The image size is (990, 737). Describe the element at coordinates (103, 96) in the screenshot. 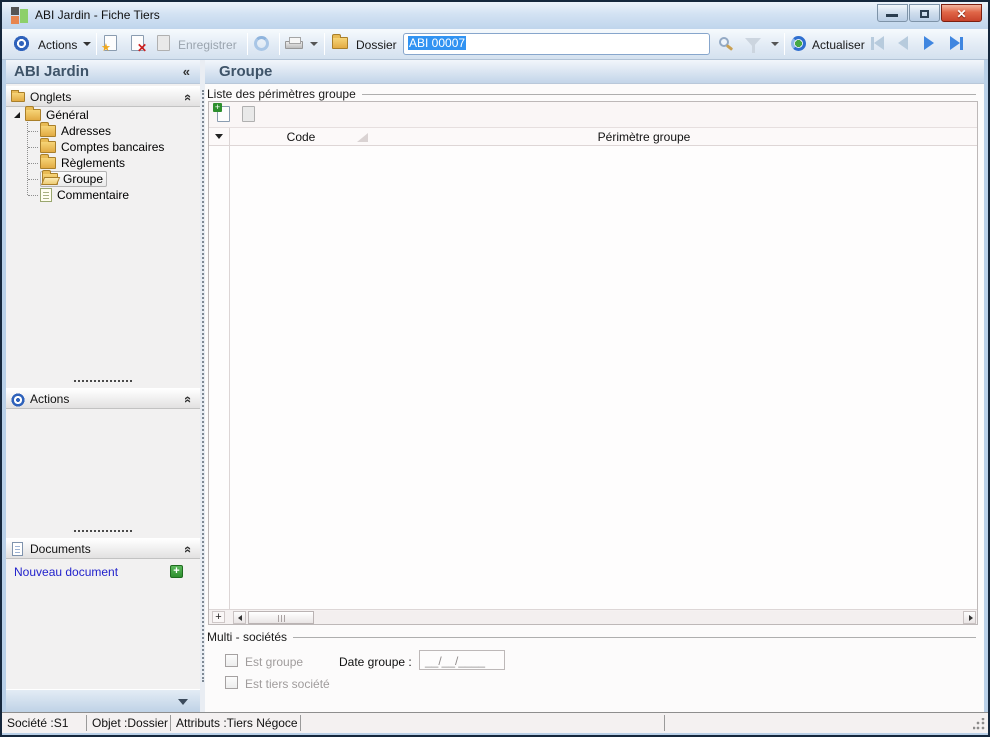

I see `panel-header-onglets: Onglets «` at that location.